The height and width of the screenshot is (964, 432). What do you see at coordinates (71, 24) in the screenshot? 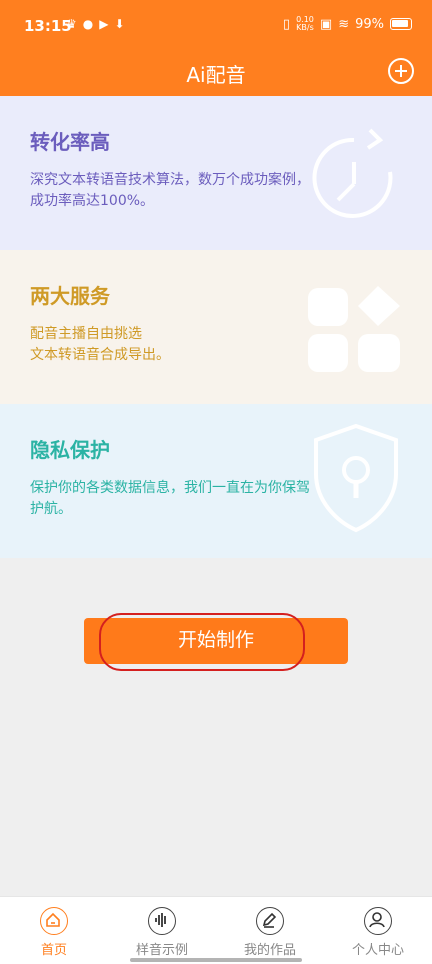
I see `crown-icon: ♛` at bounding box center [71, 24].